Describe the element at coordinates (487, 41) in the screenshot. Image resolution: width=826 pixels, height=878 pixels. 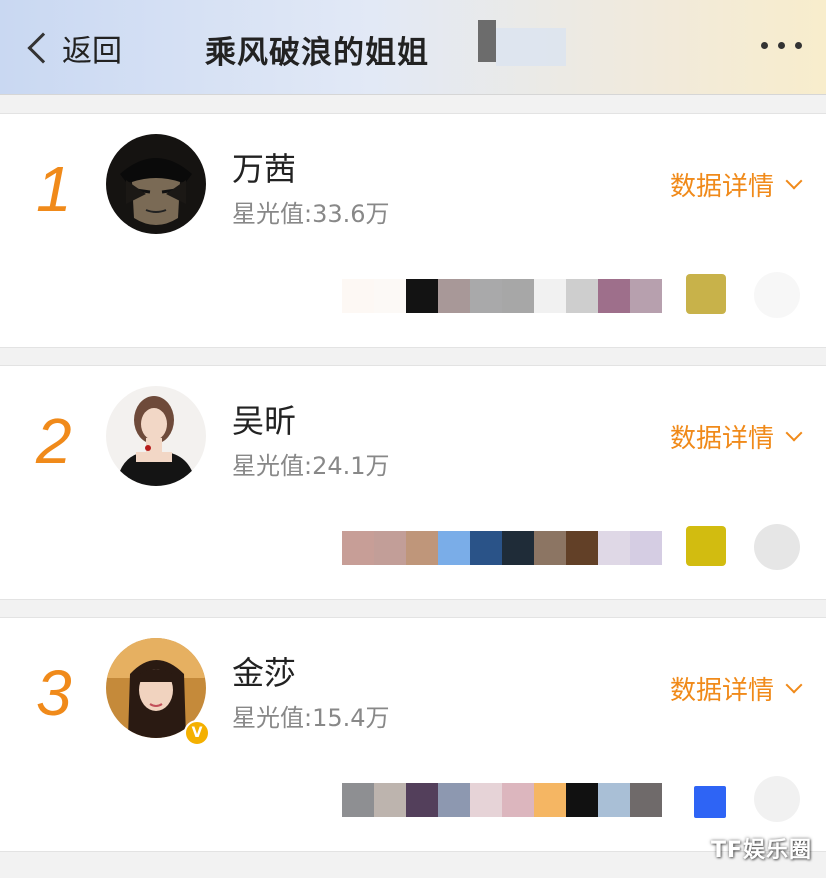
I see `title-redaction` at that location.